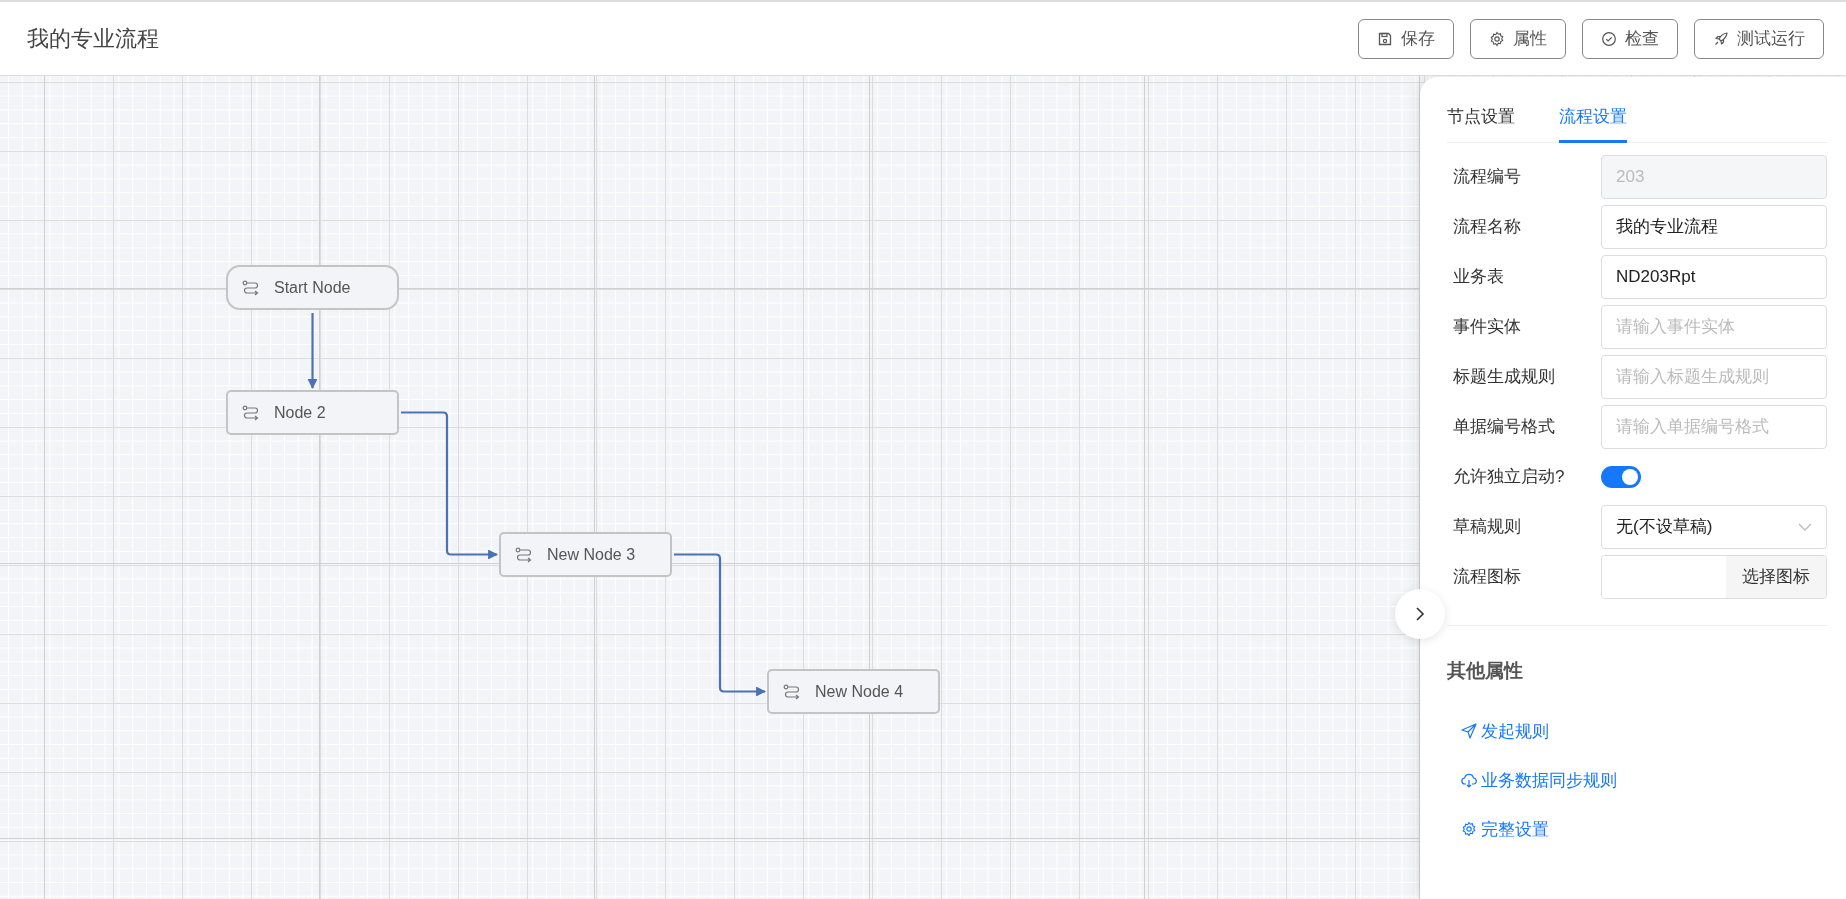 The height and width of the screenshot is (899, 1846). What do you see at coordinates (1469, 731) in the screenshot?
I see `send-icon` at bounding box center [1469, 731].